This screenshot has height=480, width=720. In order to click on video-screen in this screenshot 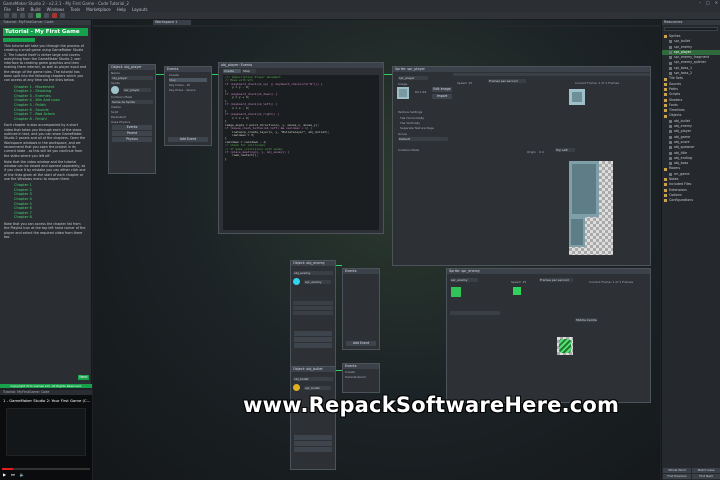, I will do `click(46, 432)`.